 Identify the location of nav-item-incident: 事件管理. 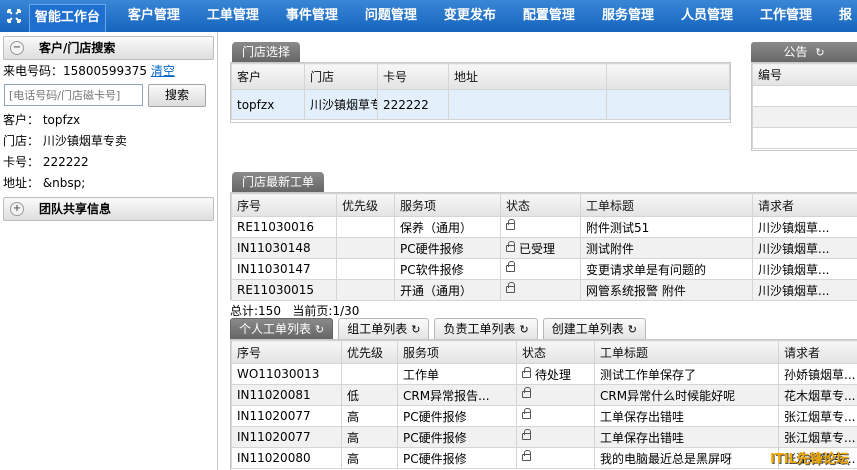
(312, 16).